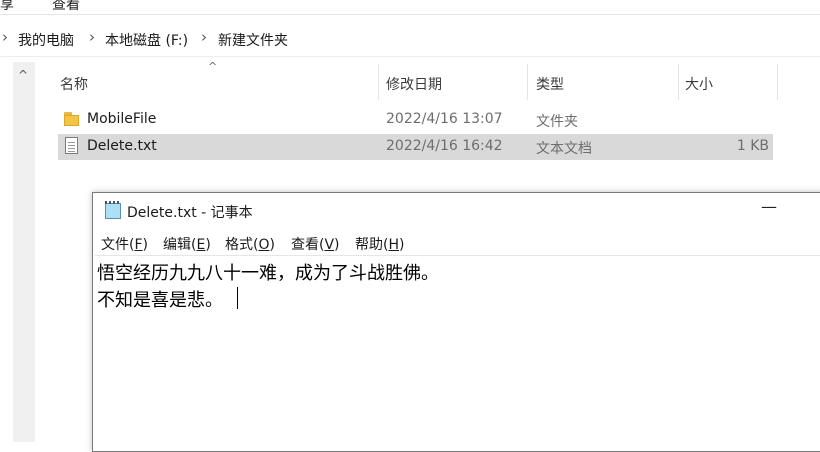  Describe the element at coordinates (777, 82) in the screenshot. I see `column-divider` at that location.